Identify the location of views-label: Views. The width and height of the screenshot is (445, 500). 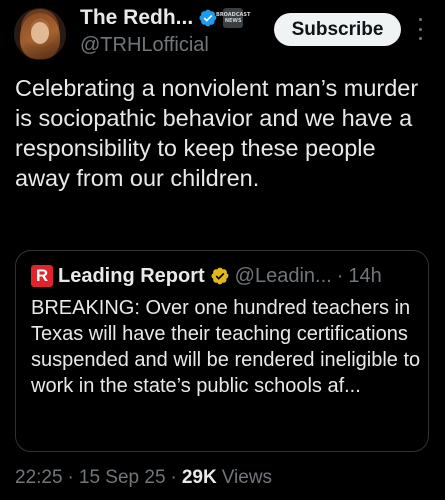
(247, 477).